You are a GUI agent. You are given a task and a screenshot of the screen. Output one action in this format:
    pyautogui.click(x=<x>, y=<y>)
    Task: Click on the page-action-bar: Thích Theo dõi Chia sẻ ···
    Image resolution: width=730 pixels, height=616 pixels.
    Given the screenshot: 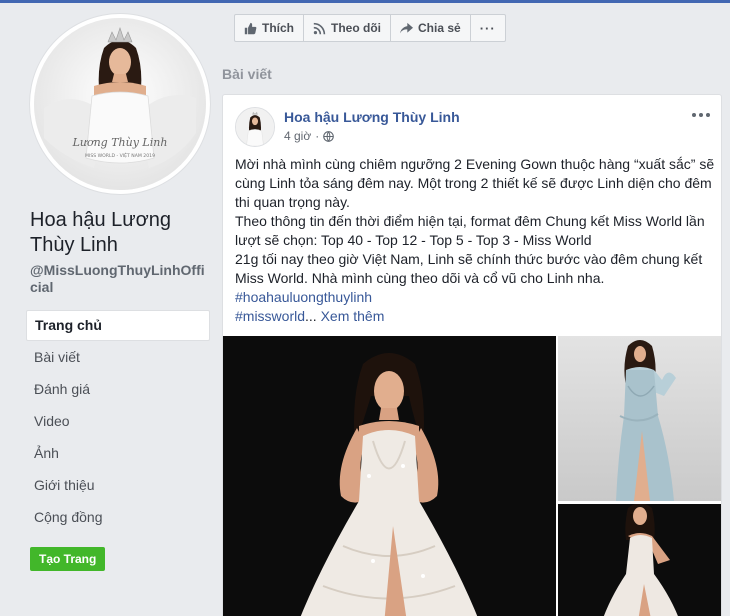 What is the action you would take?
    pyautogui.click(x=370, y=28)
    